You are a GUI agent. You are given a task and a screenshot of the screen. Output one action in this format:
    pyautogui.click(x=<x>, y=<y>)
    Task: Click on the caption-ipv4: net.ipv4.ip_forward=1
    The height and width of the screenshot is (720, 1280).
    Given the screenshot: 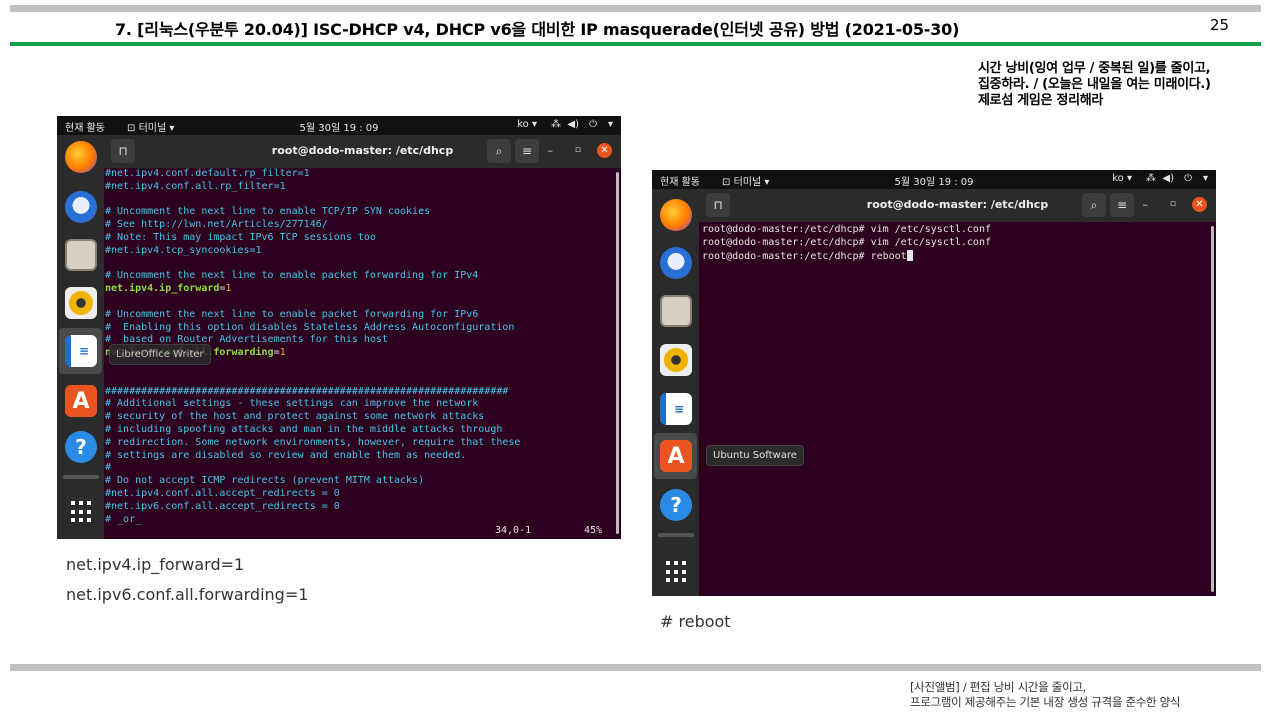 What is the action you would take?
    pyautogui.click(x=155, y=564)
    